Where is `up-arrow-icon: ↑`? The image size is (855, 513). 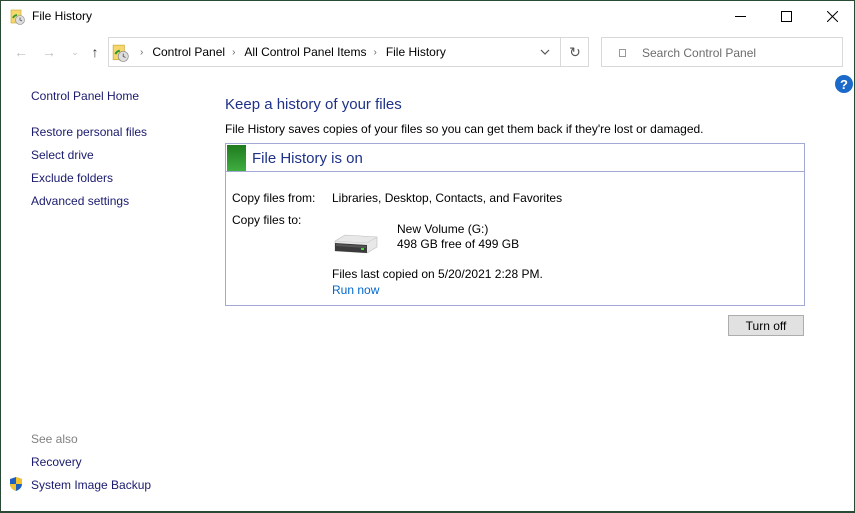
up-arrow-icon: ↑ is located at coordinates (95, 52).